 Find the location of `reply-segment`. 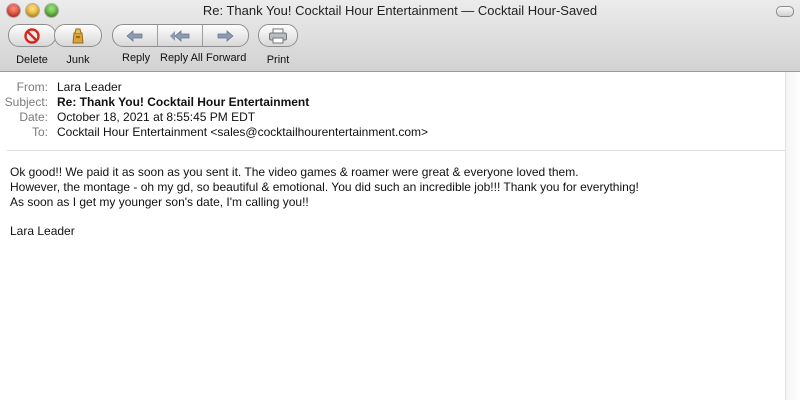

reply-segment is located at coordinates (136, 35).